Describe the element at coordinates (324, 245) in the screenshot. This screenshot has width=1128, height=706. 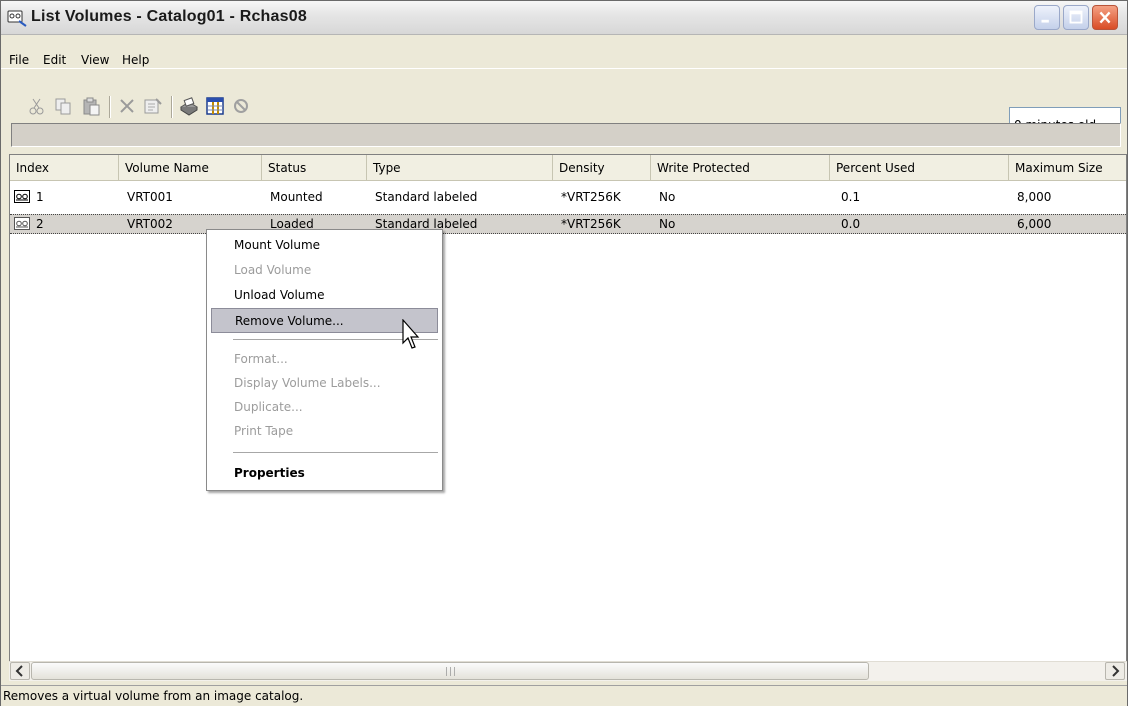
I see `menu-item-mount-volume: Mount Volume` at that location.